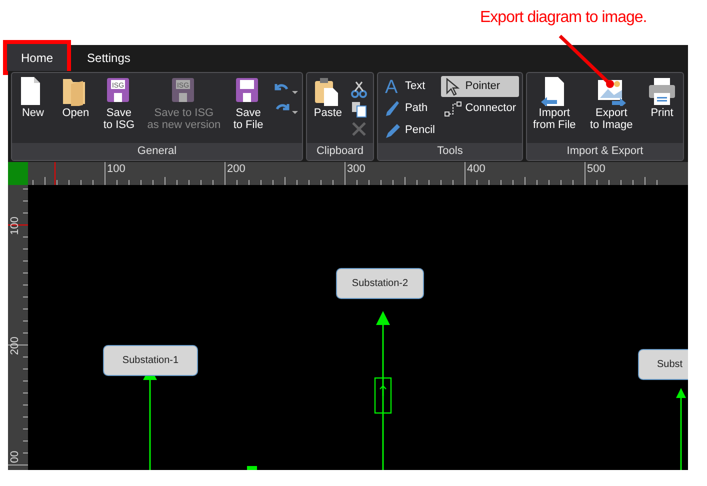  Describe the element at coordinates (393, 109) in the screenshot. I see `brush-icon` at that location.